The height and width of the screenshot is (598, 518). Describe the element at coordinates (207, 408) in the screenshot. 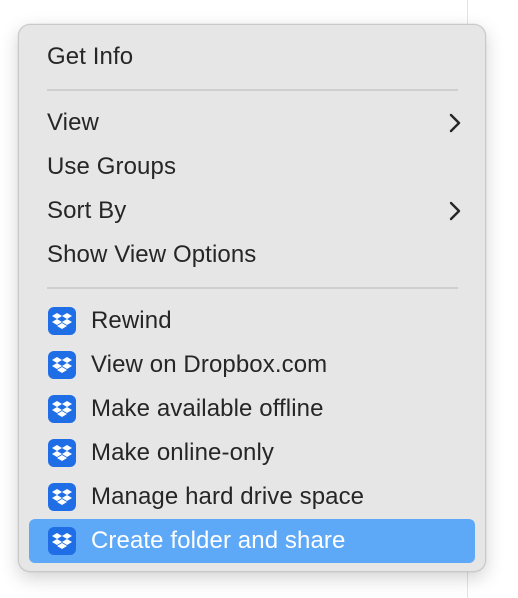

I see `menu-item-label: Make available offline` at that location.